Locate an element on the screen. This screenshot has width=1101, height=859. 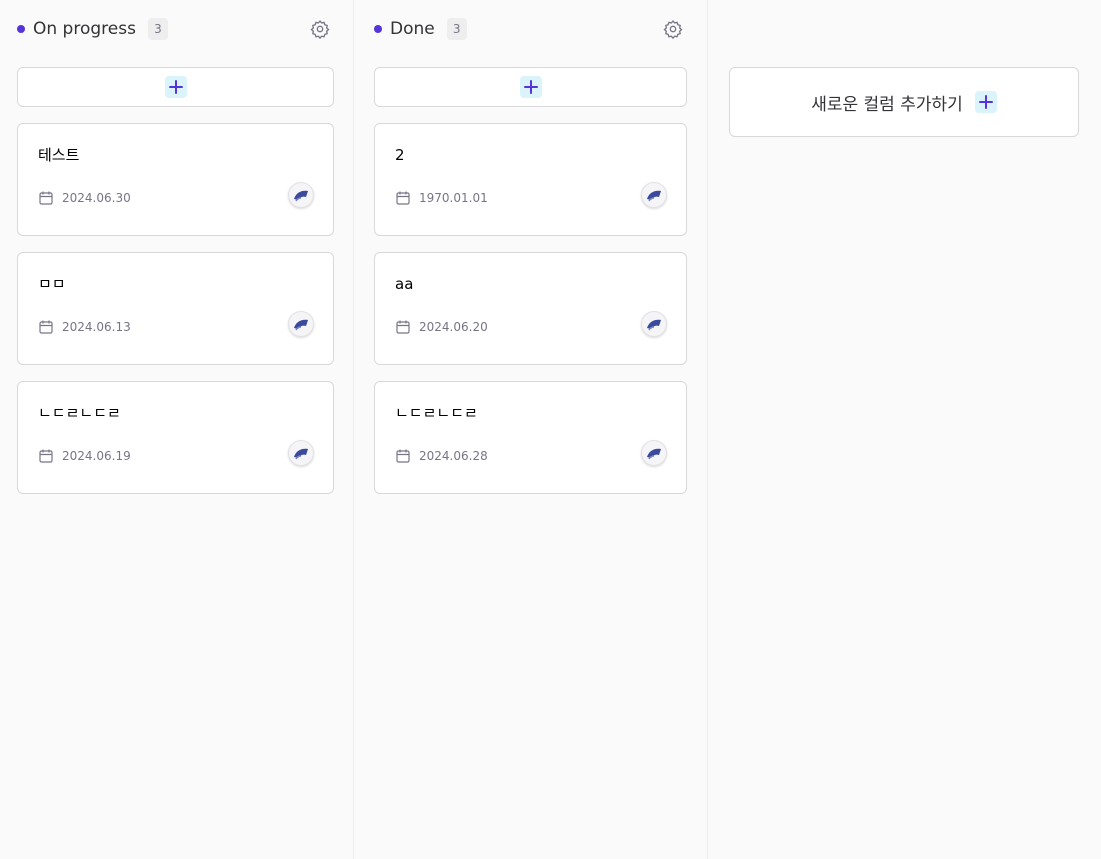
card-meta: 2024.06.30 is located at coordinates (176, 195).